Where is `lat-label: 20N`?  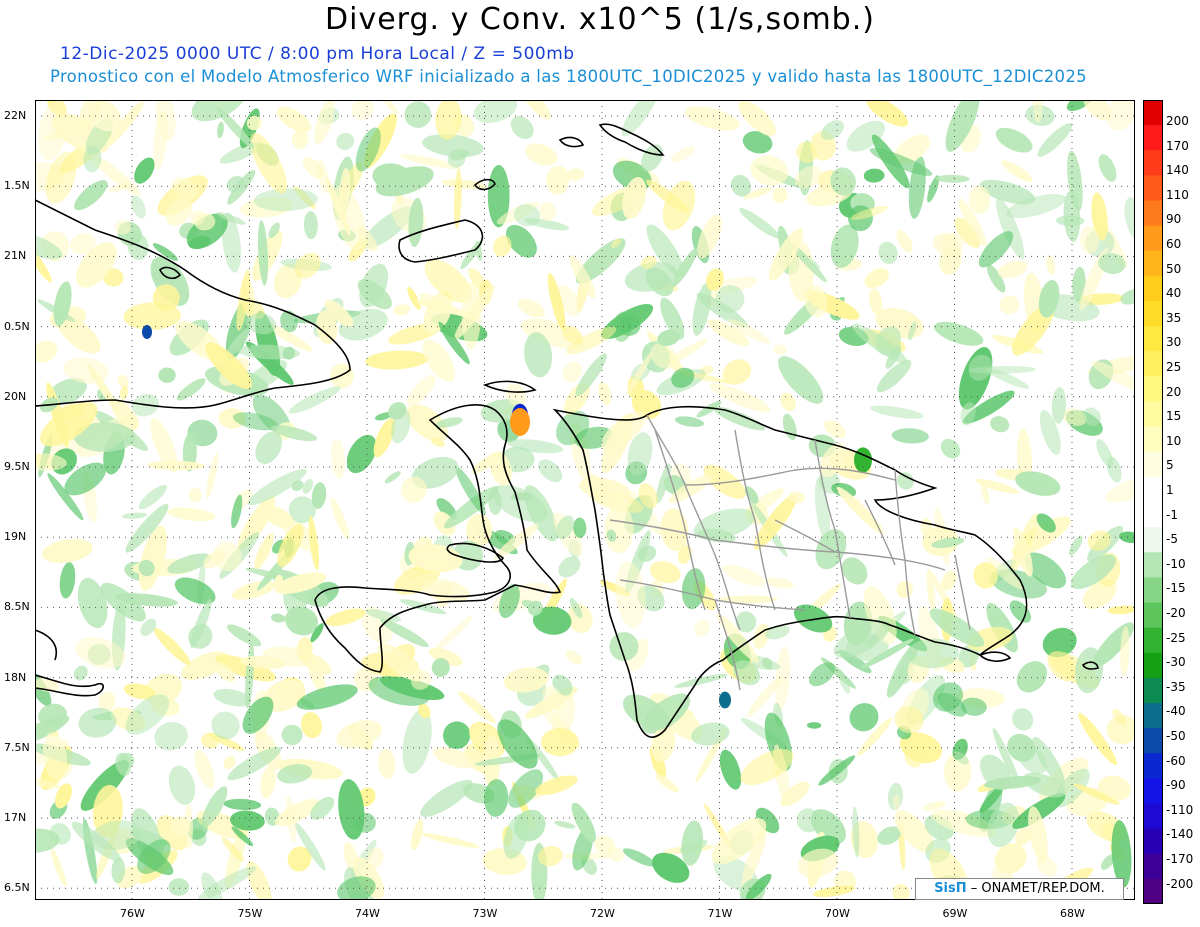 lat-label: 20N is located at coordinates (15, 396).